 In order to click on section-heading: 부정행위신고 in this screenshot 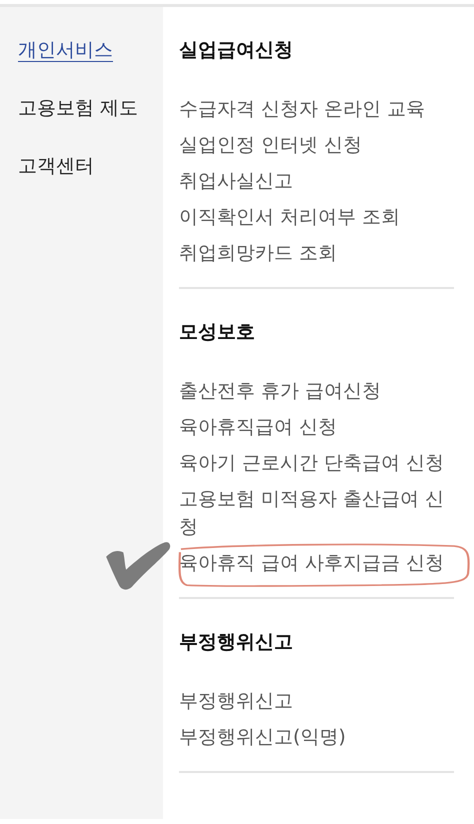, I will do `click(236, 642)`.